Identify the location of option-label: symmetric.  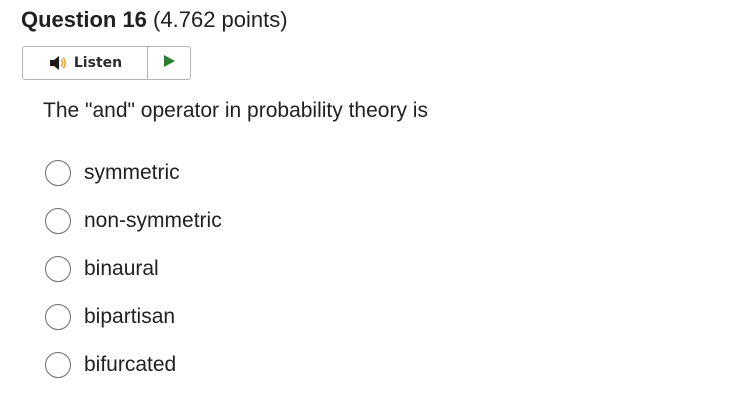
(132, 172).